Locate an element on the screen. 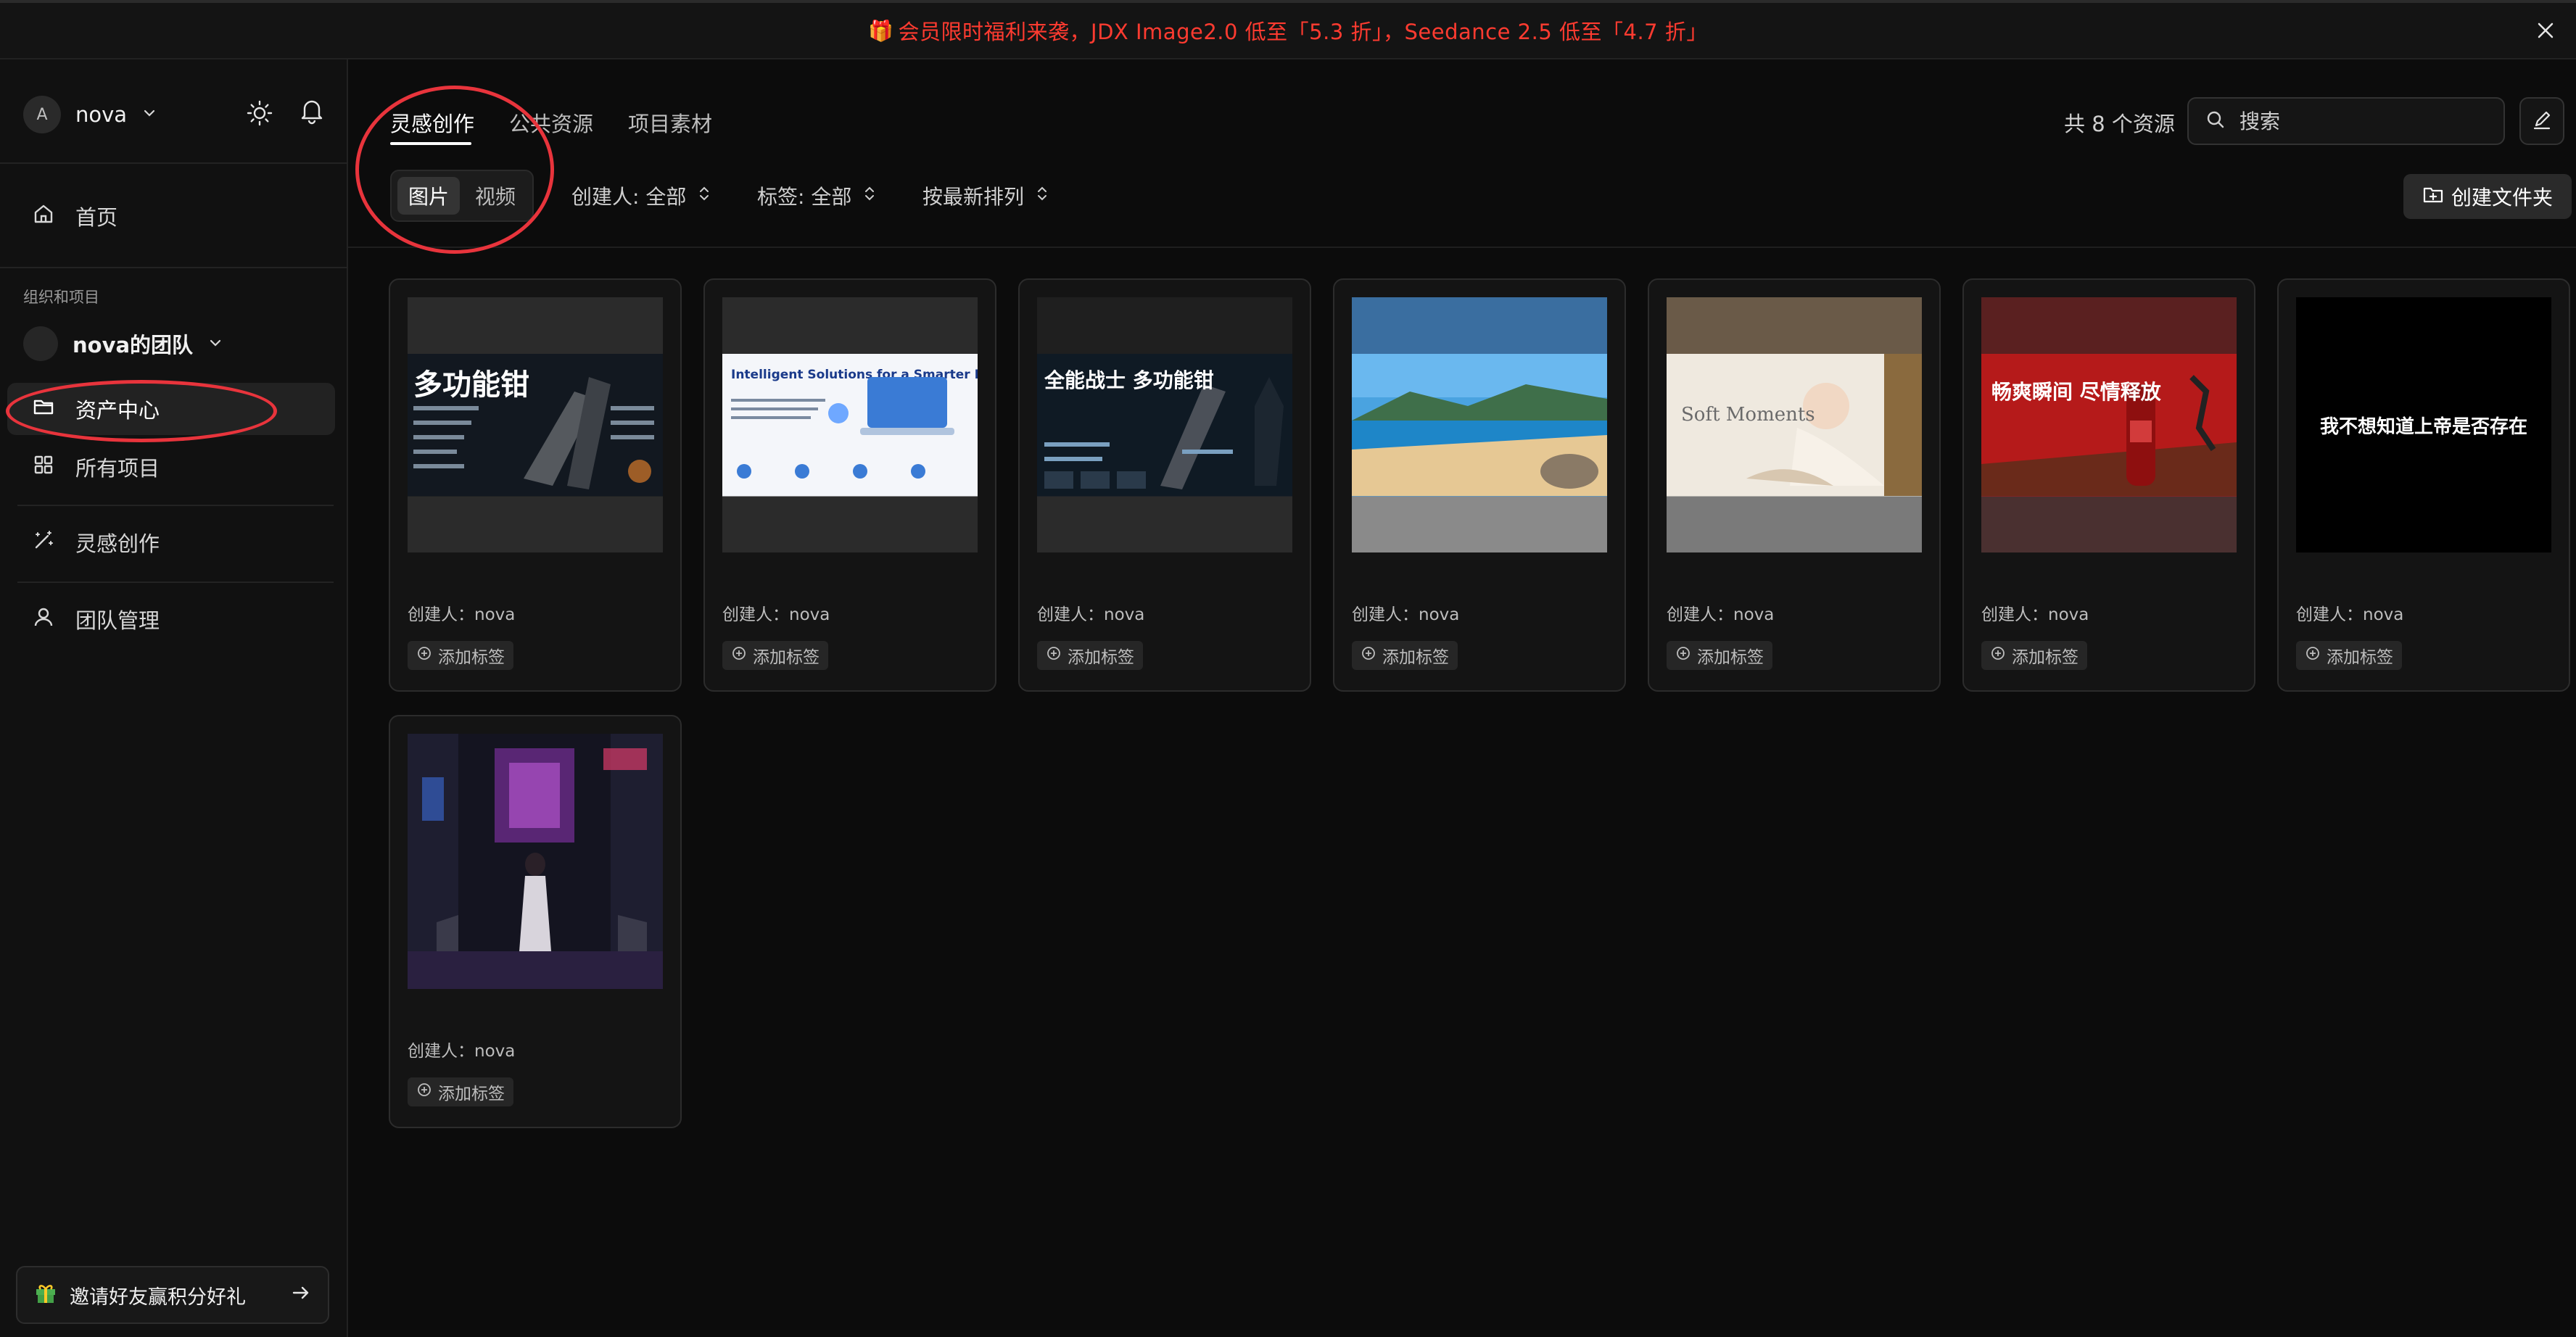 The height and width of the screenshot is (1337, 2576). filter-label: 标签: 全部 is located at coordinates (804, 197).